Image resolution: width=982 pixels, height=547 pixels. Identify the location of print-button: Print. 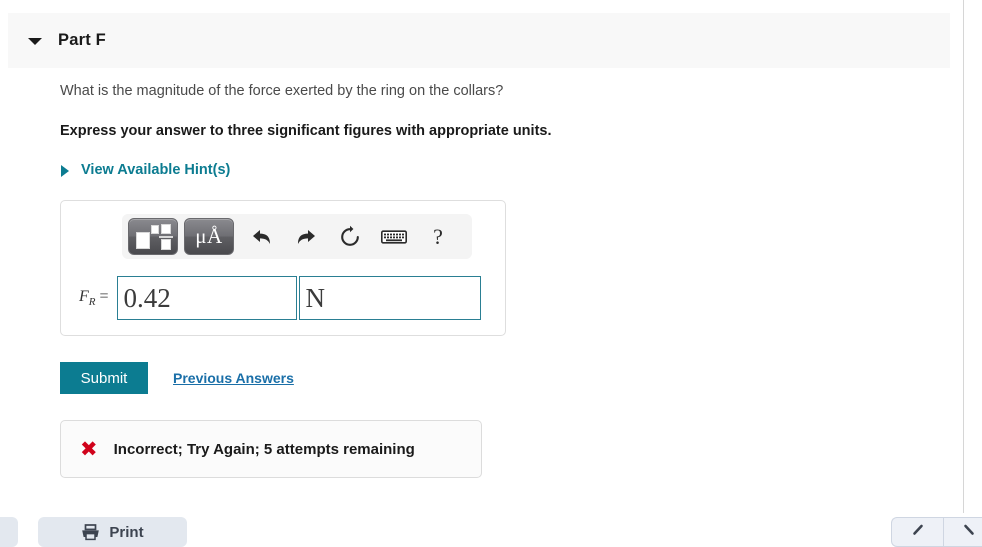
(112, 532).